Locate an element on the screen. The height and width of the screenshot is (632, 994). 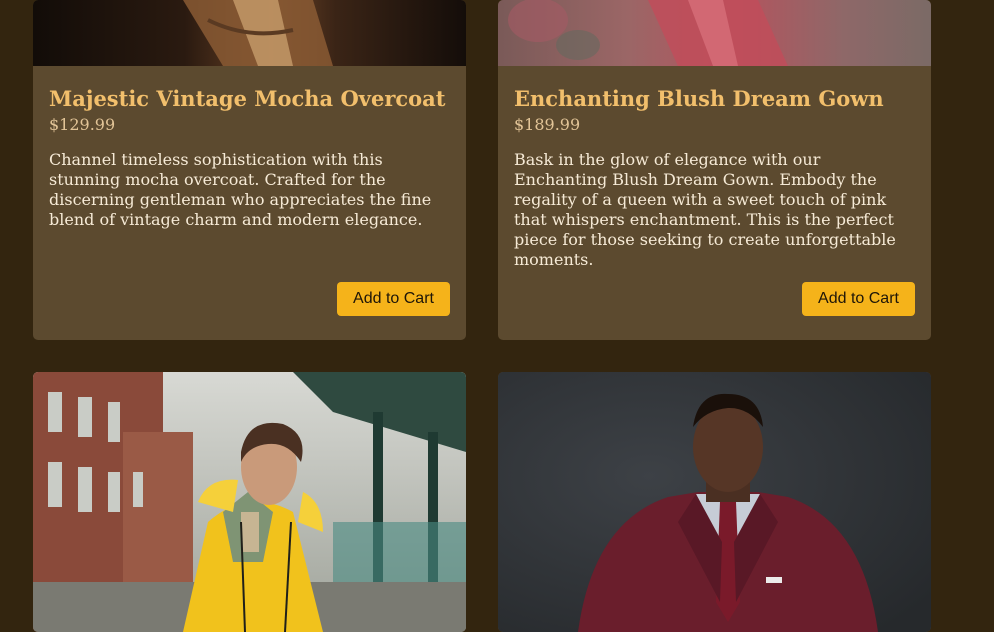
product-price: $189.99 is located at coordinates (547, 124).